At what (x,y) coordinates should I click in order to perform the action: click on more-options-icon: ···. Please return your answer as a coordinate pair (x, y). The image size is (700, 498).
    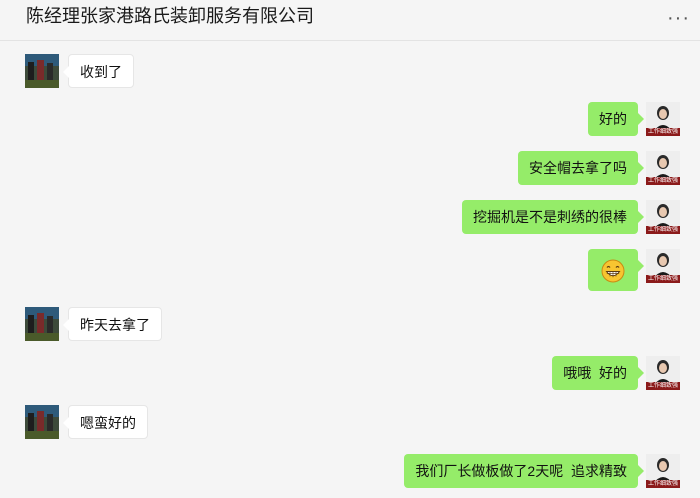
    Looking at the image, I should click on (678, 18).